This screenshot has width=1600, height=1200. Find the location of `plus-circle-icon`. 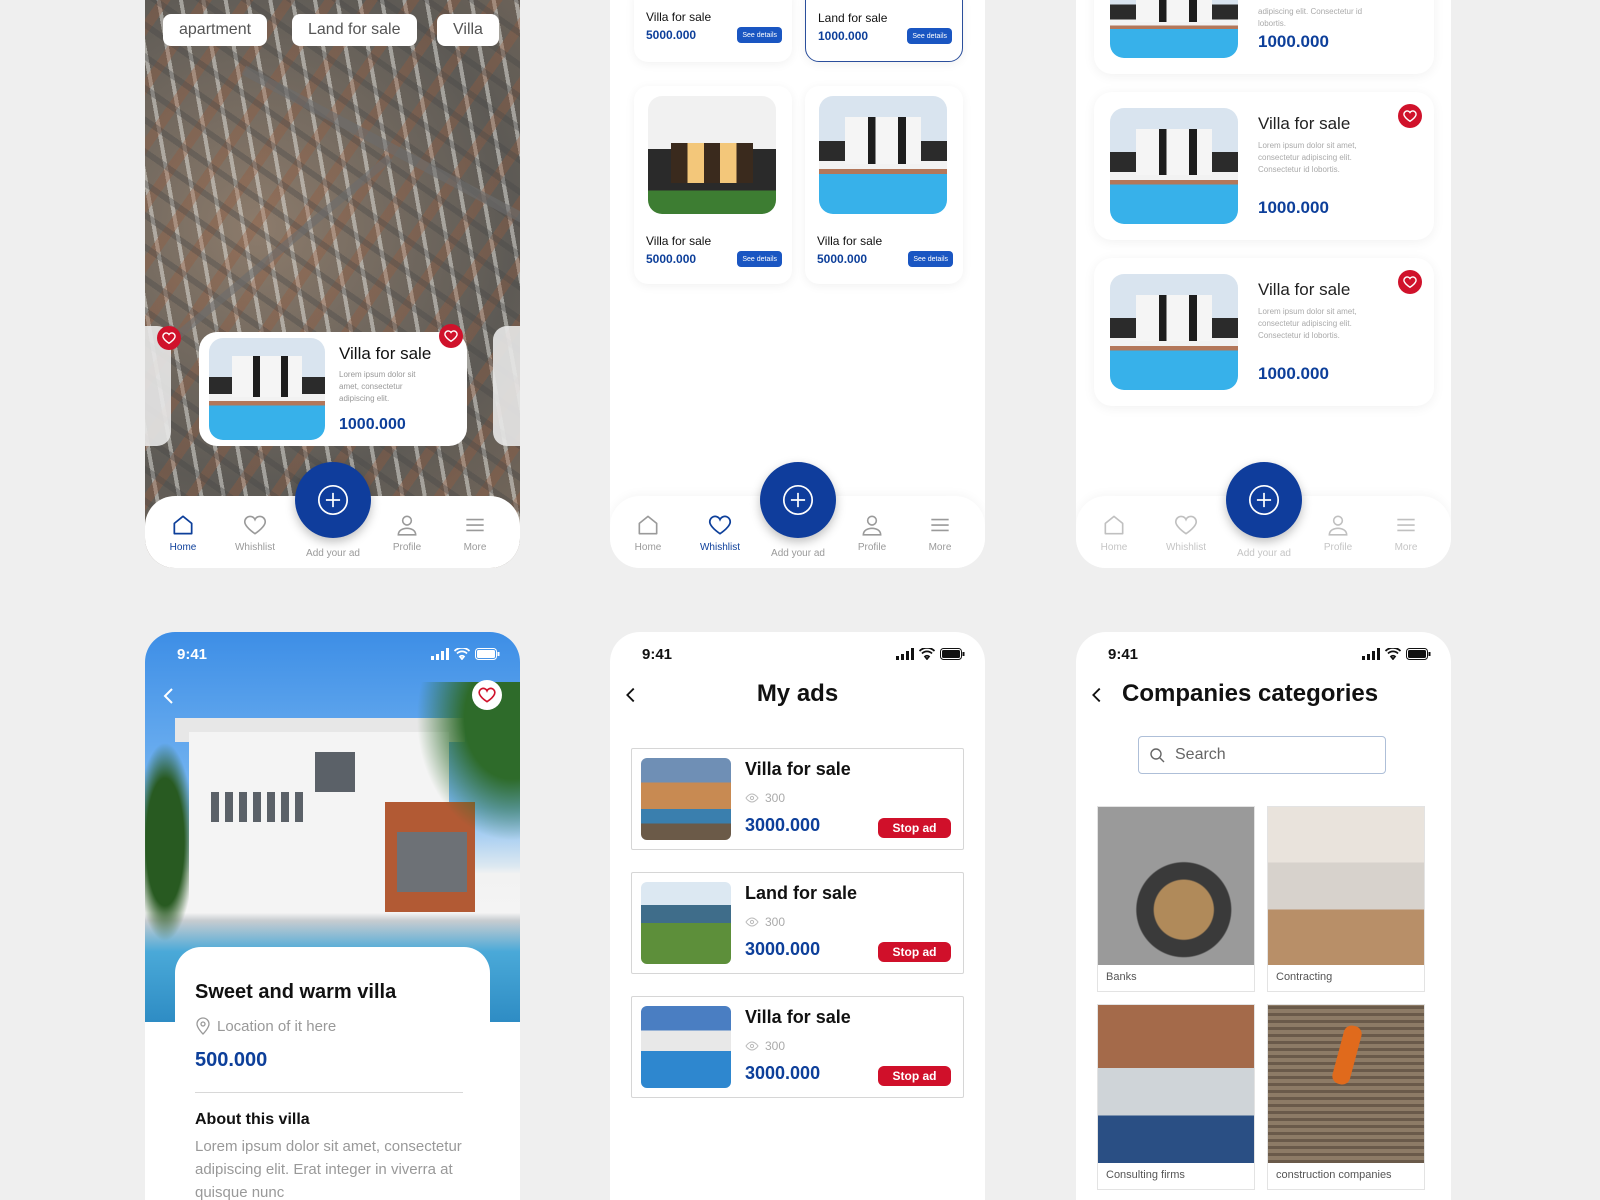

plus-circle-icon is located at coordinates (798, 500).